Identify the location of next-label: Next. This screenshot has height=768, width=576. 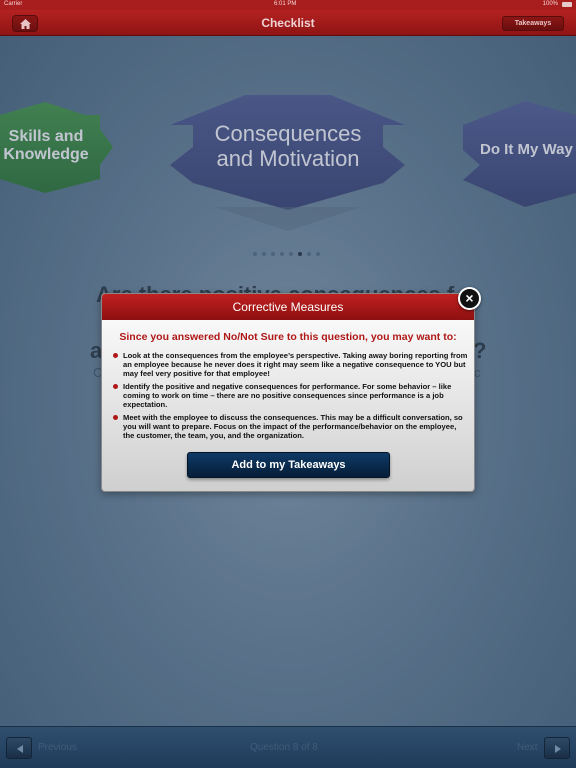
(527, 747).